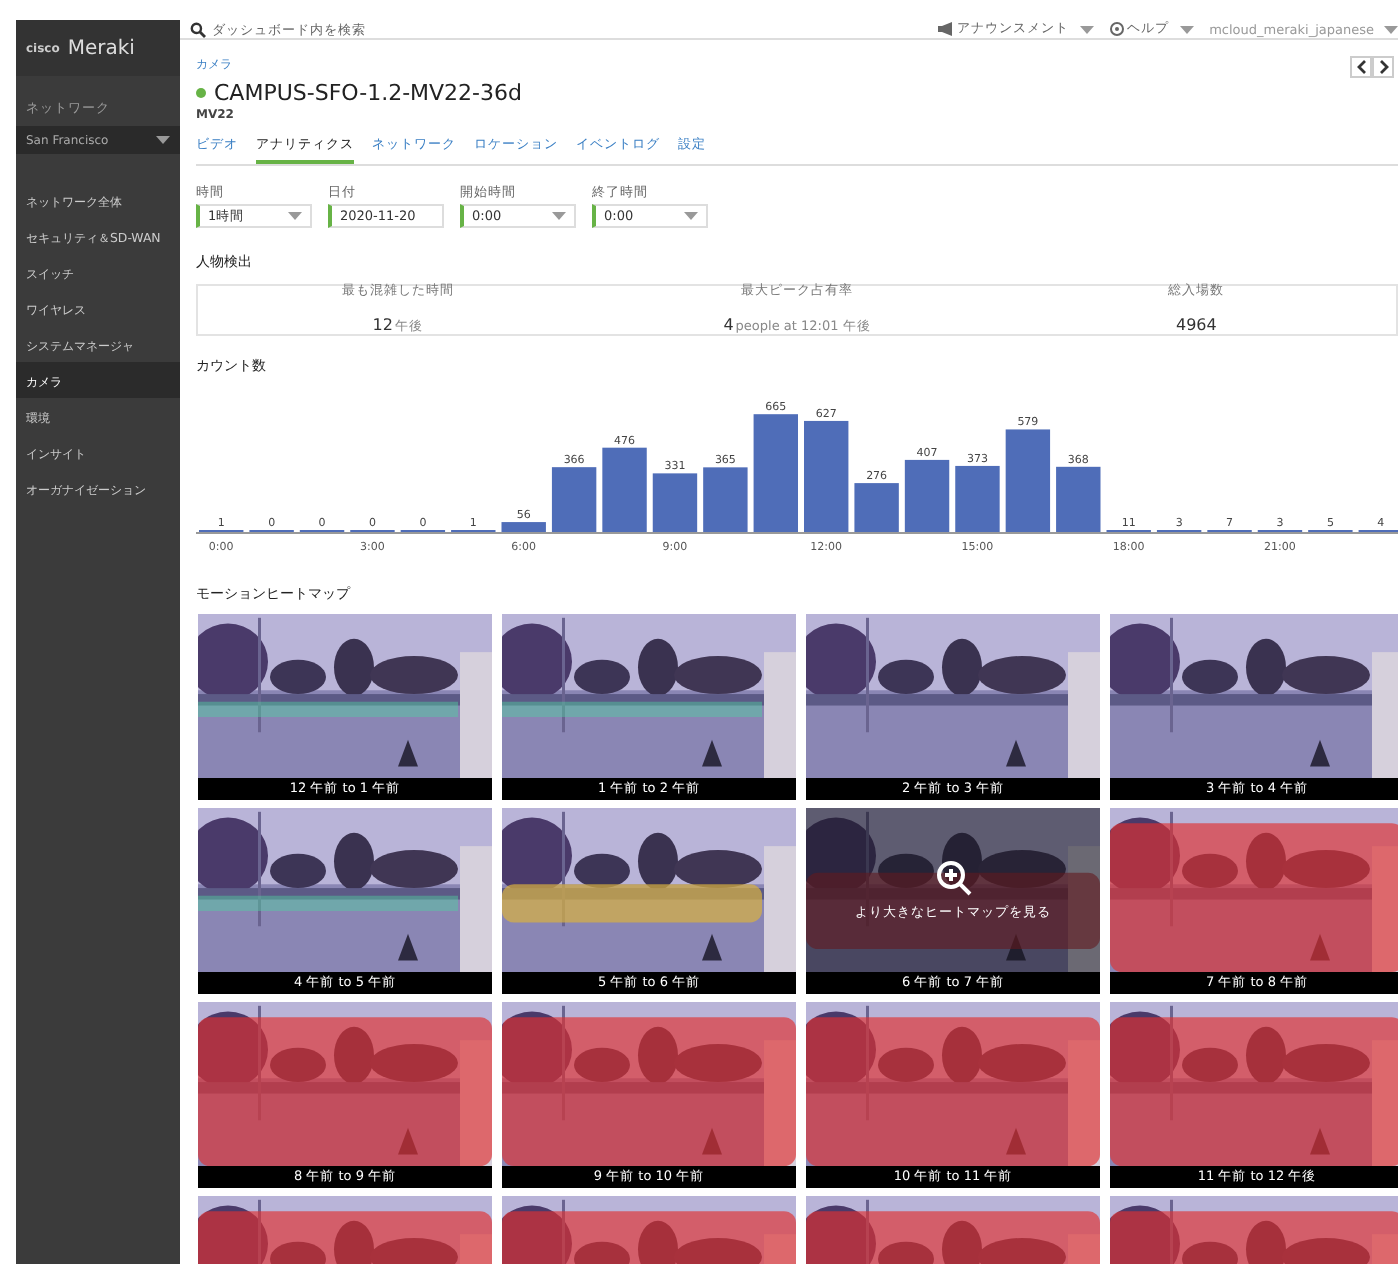 Image resolution: width=1398 pixels, height=1264 pixels. Describe the element at coordinates (945, 29) in the screenshot. I see `megaphone-icon` at that location.